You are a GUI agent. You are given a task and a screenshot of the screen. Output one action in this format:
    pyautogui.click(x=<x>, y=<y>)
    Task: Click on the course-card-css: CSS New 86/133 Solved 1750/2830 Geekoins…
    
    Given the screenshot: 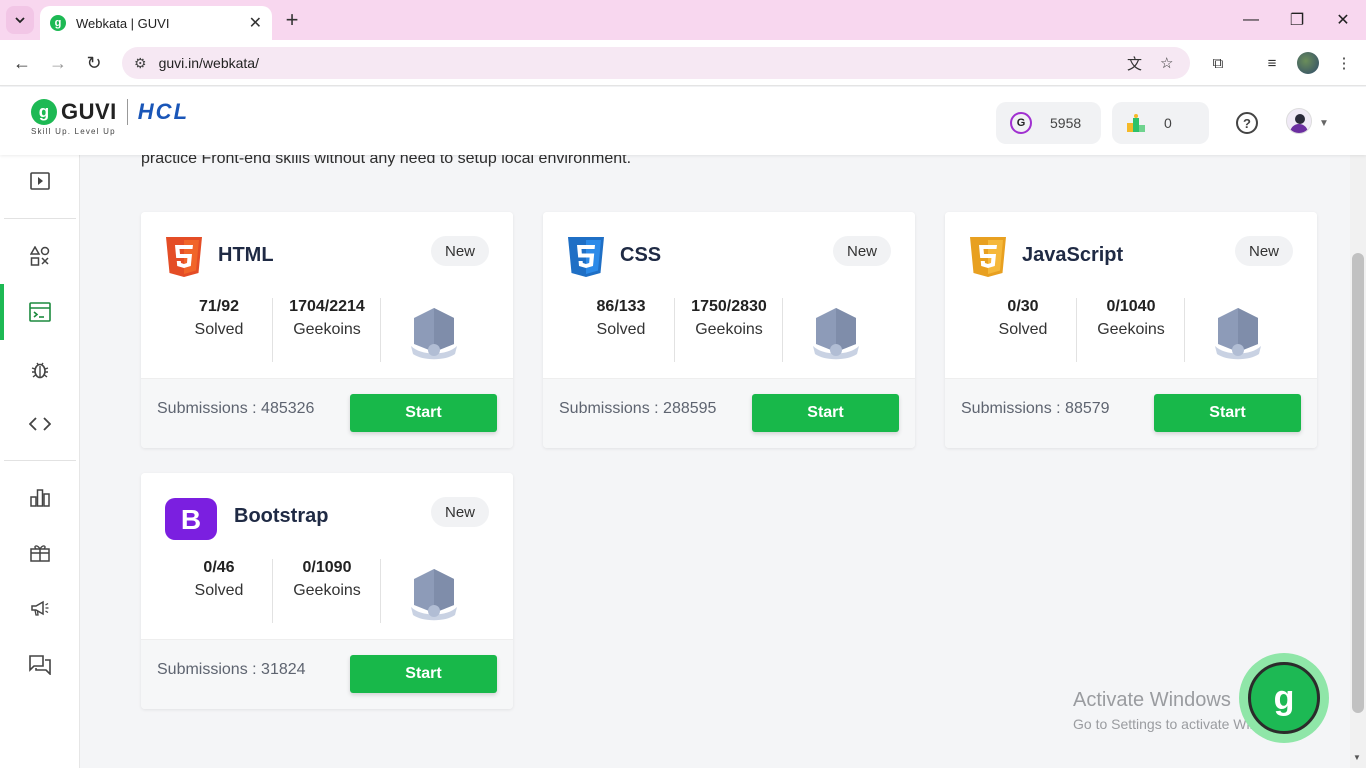 What is the action you would take?
    pyautogui.click(x=729, y=330)
    